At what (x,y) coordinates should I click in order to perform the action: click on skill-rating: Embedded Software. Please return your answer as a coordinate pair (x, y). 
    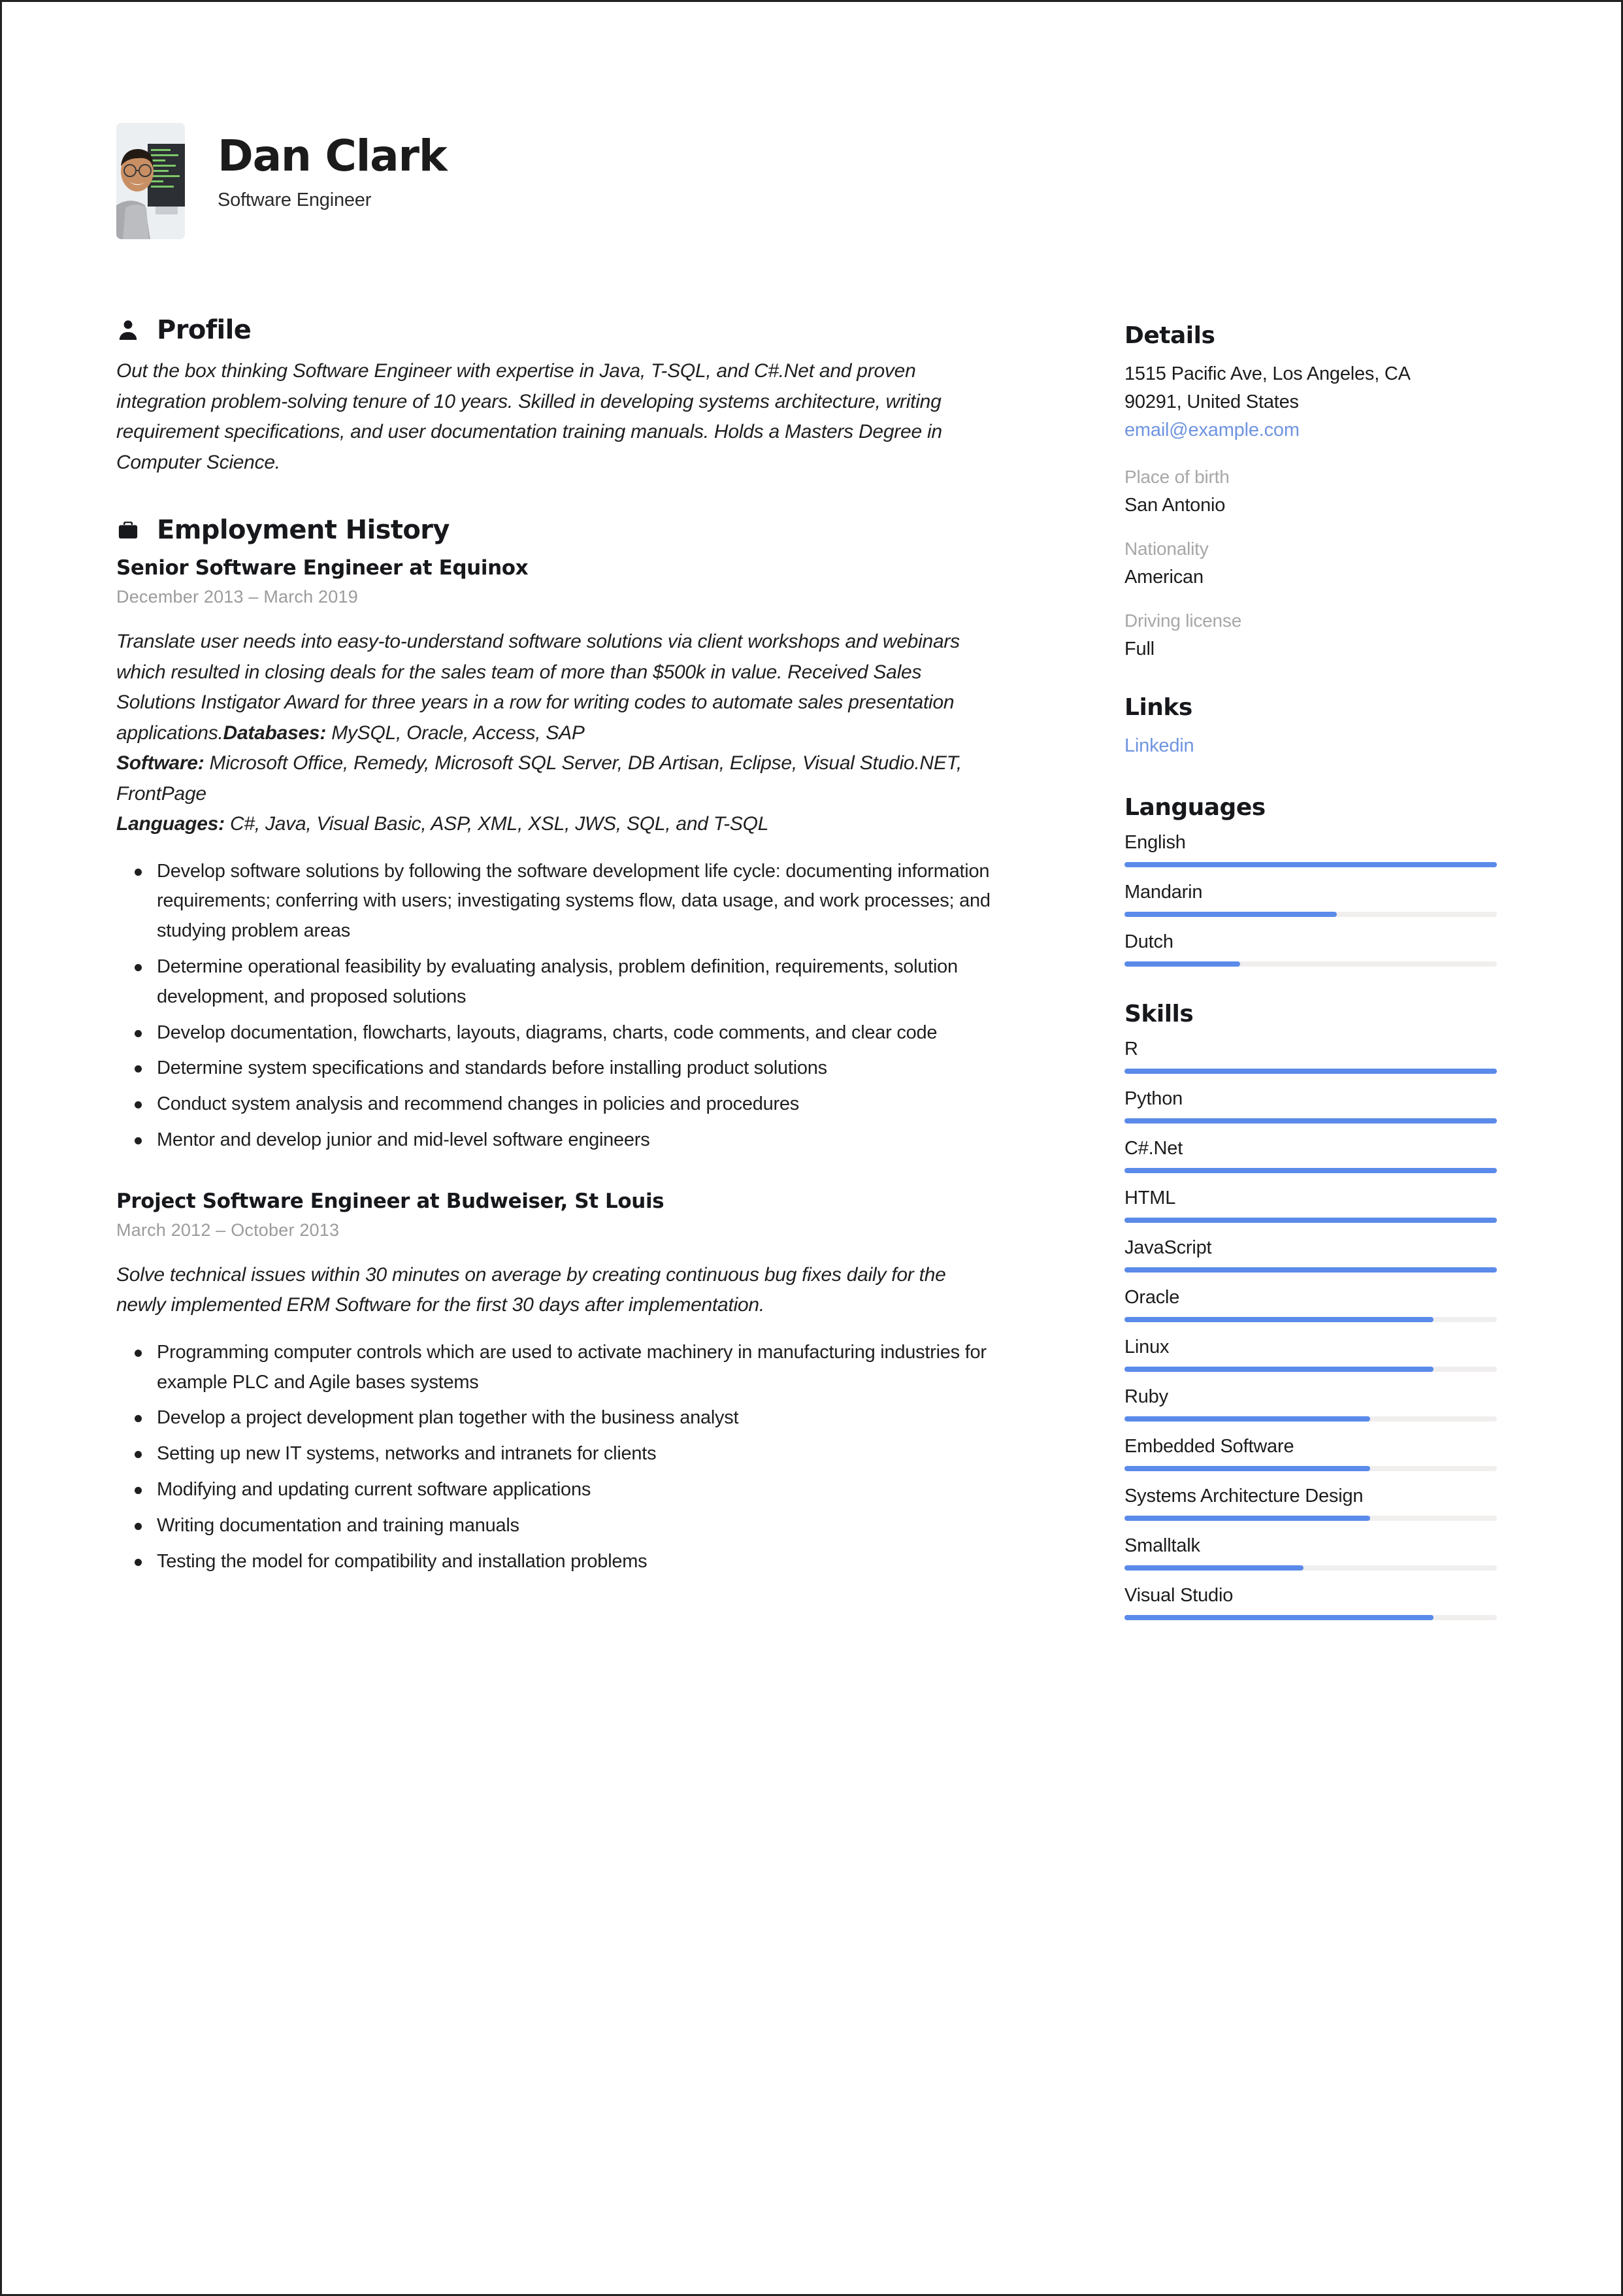
    Looking at the image, I should click on (1313, 1453).